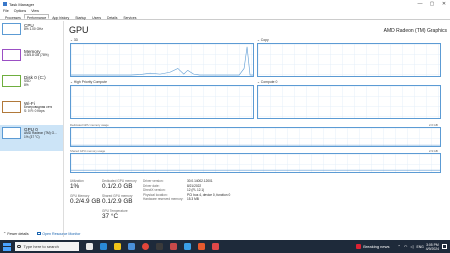 The width and height of the screenshot is (450, 253). What do you see at coordinates (31, 86) in the screenshot?
I see `sidebar-item-disk: Disk 0 (C:) SSD 8%` at bounding box center [31, 86].